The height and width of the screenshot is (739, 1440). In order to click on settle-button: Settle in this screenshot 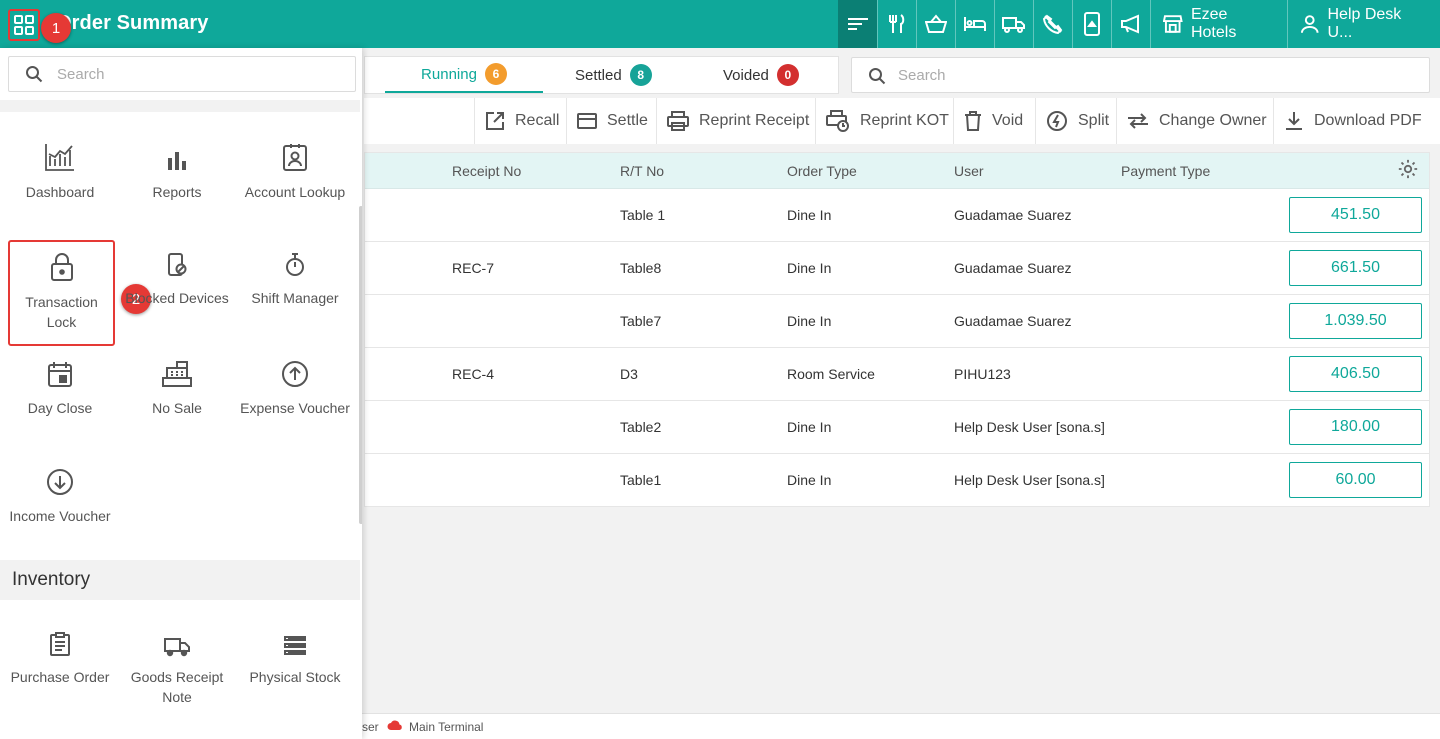, I will do `click(607, 121)`.